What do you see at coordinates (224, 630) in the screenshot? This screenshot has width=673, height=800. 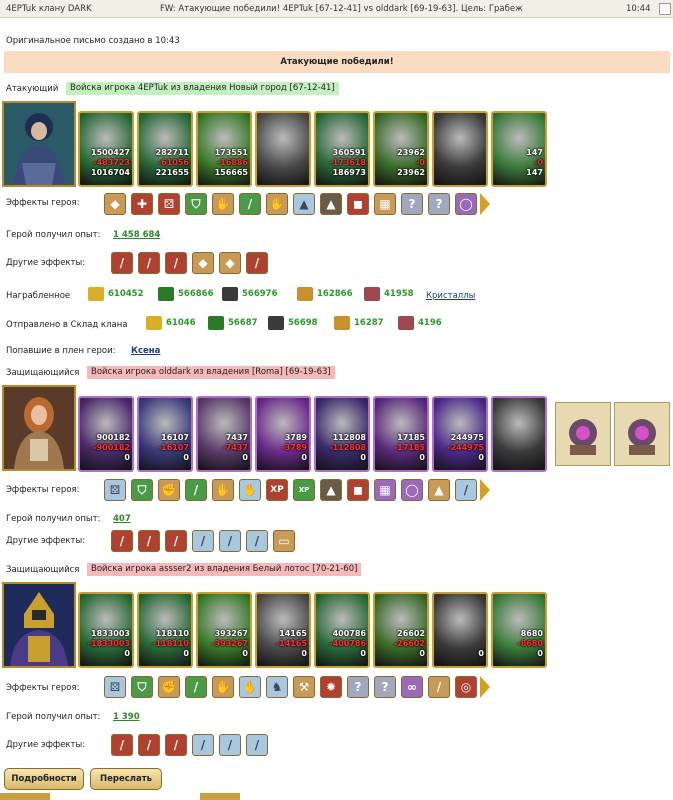 I see `unit-card: 393267 -393267 0` at bounding box center [224, 630].